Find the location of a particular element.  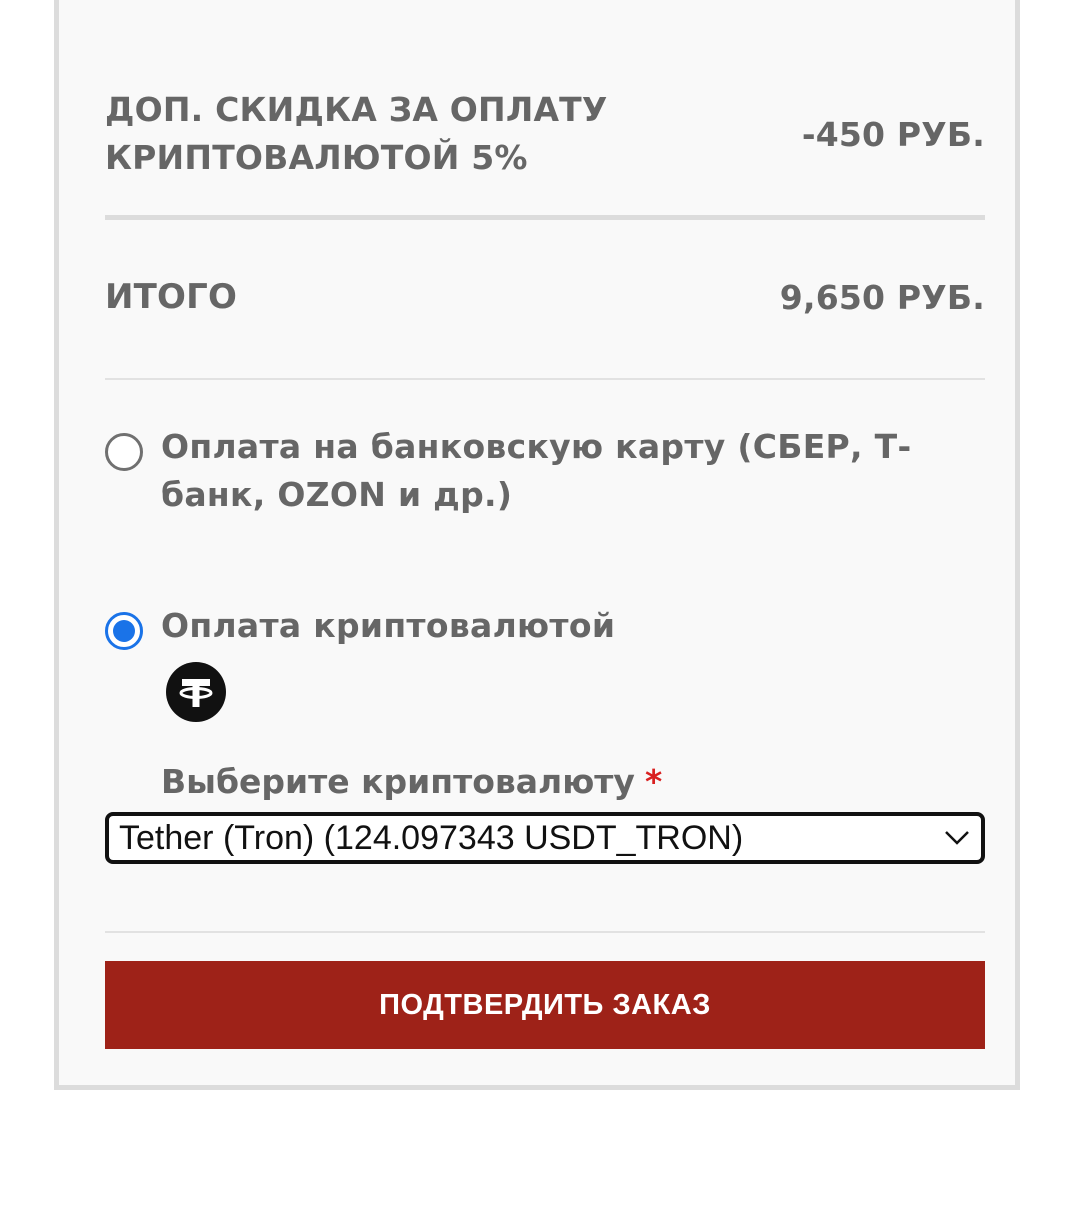

tether-icon is located at coordinates (196, 692).